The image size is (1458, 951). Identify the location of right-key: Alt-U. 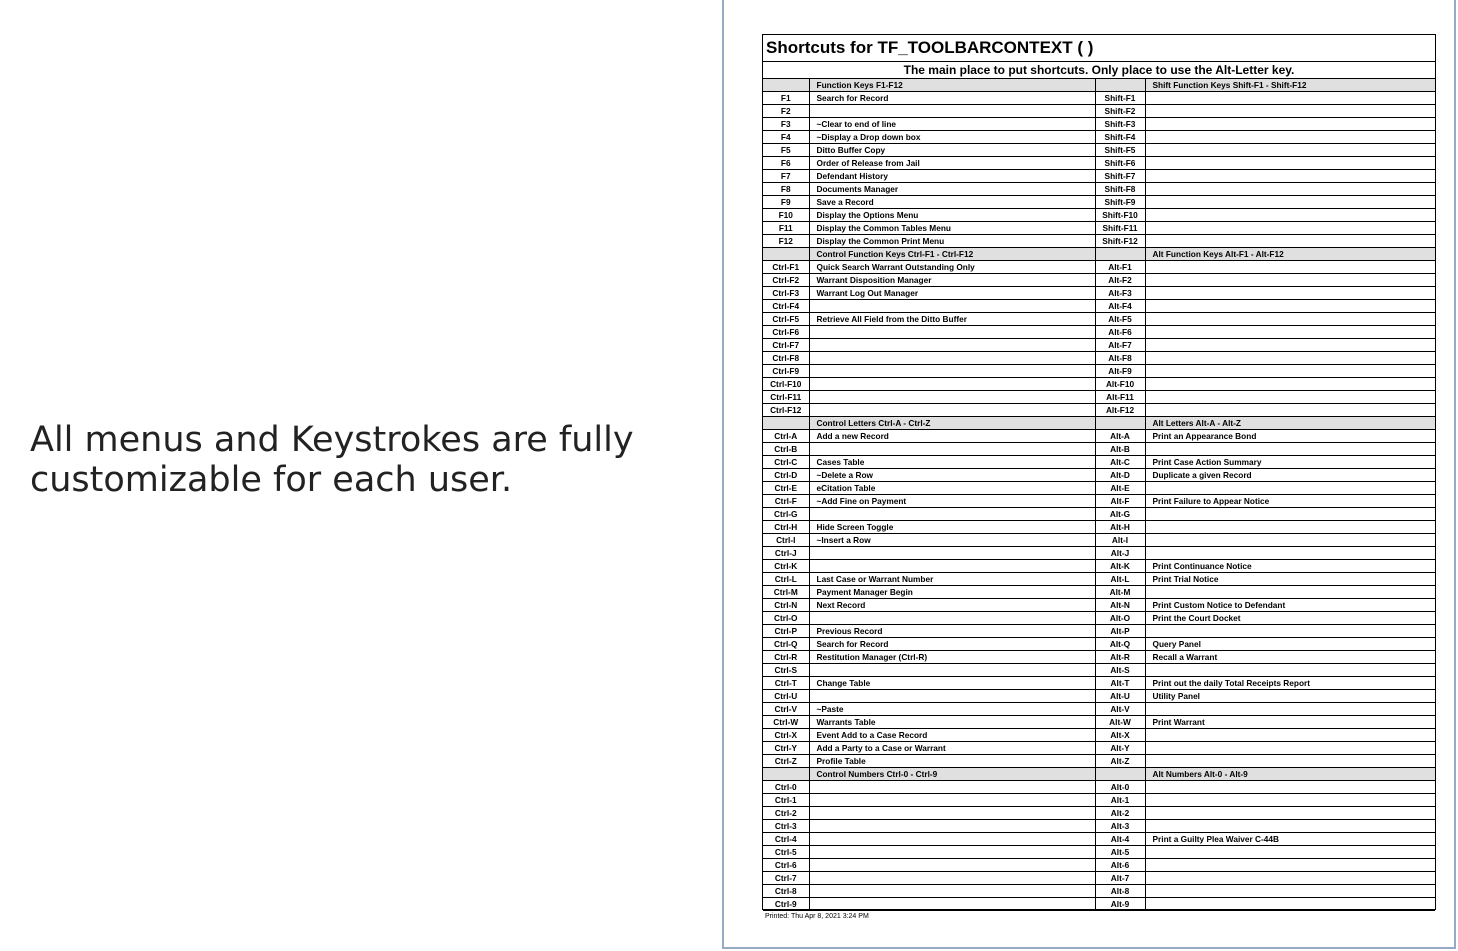
(1120, 696).